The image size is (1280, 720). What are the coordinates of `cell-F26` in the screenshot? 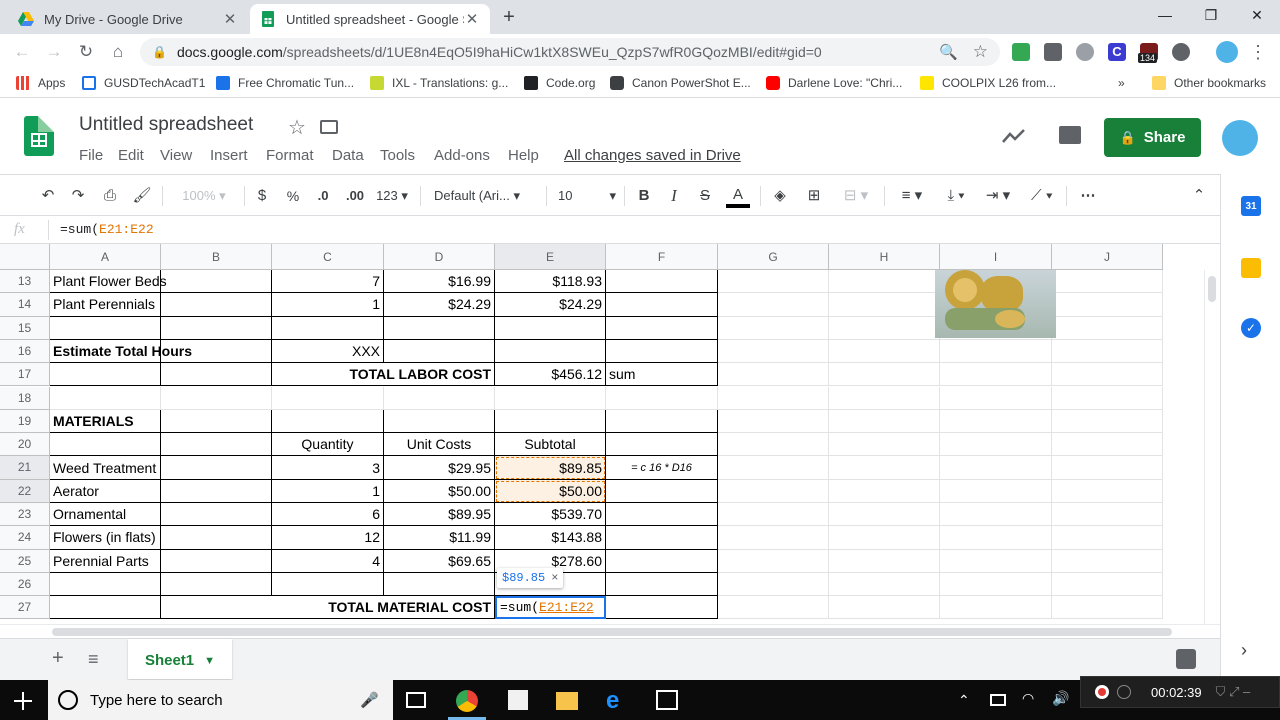 It's located at (662, 584).